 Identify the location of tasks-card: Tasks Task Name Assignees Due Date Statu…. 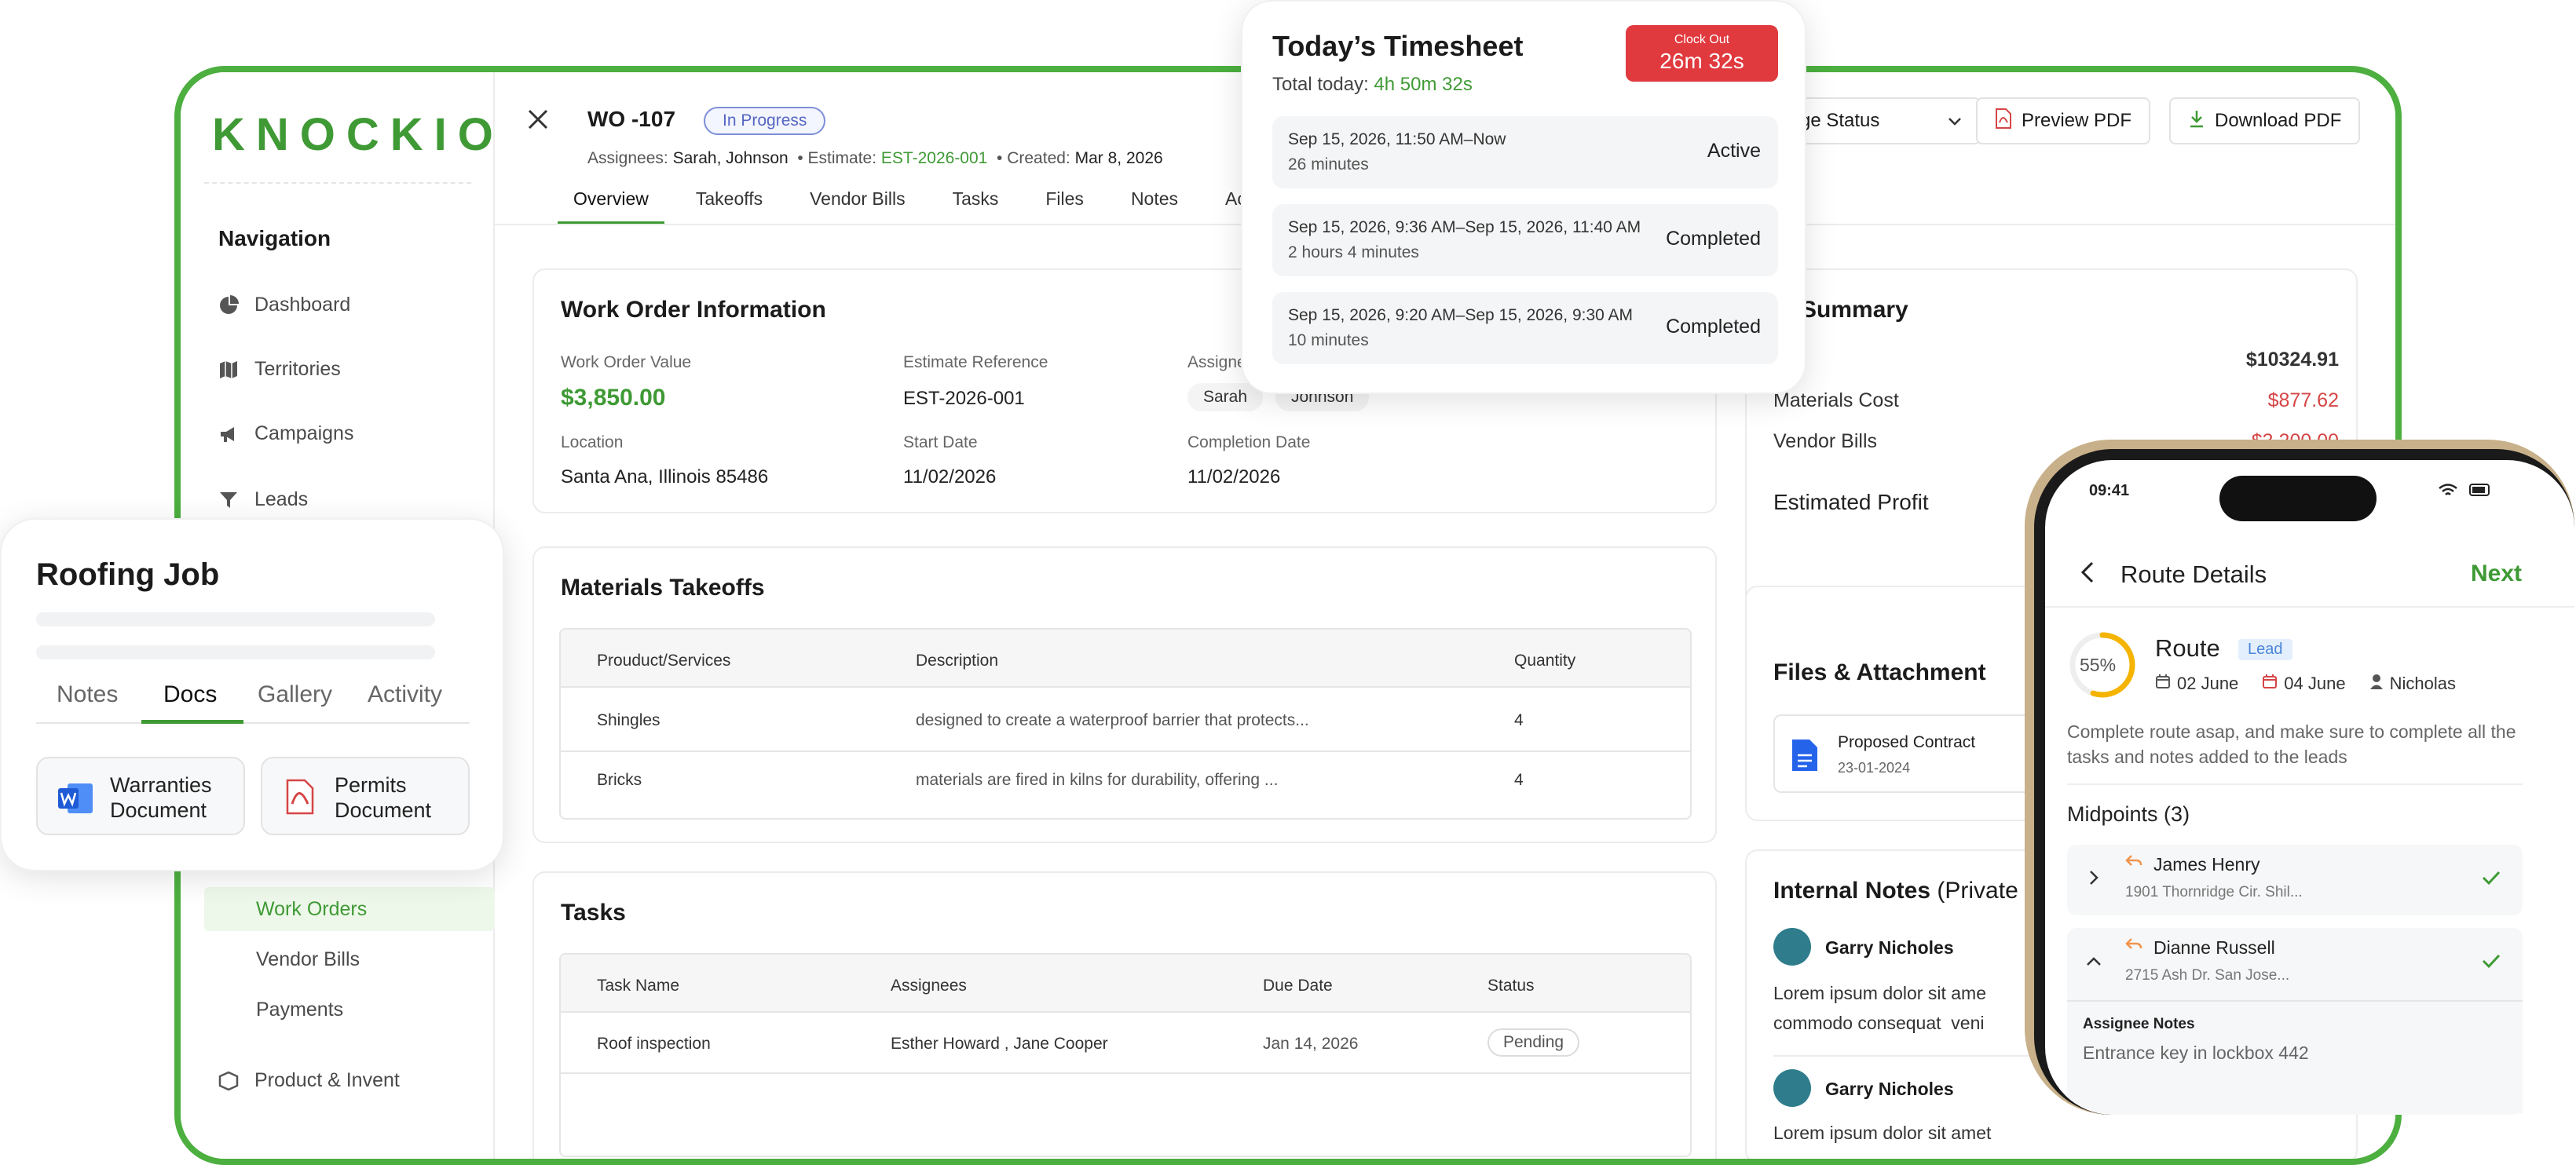
(1125, 1015).